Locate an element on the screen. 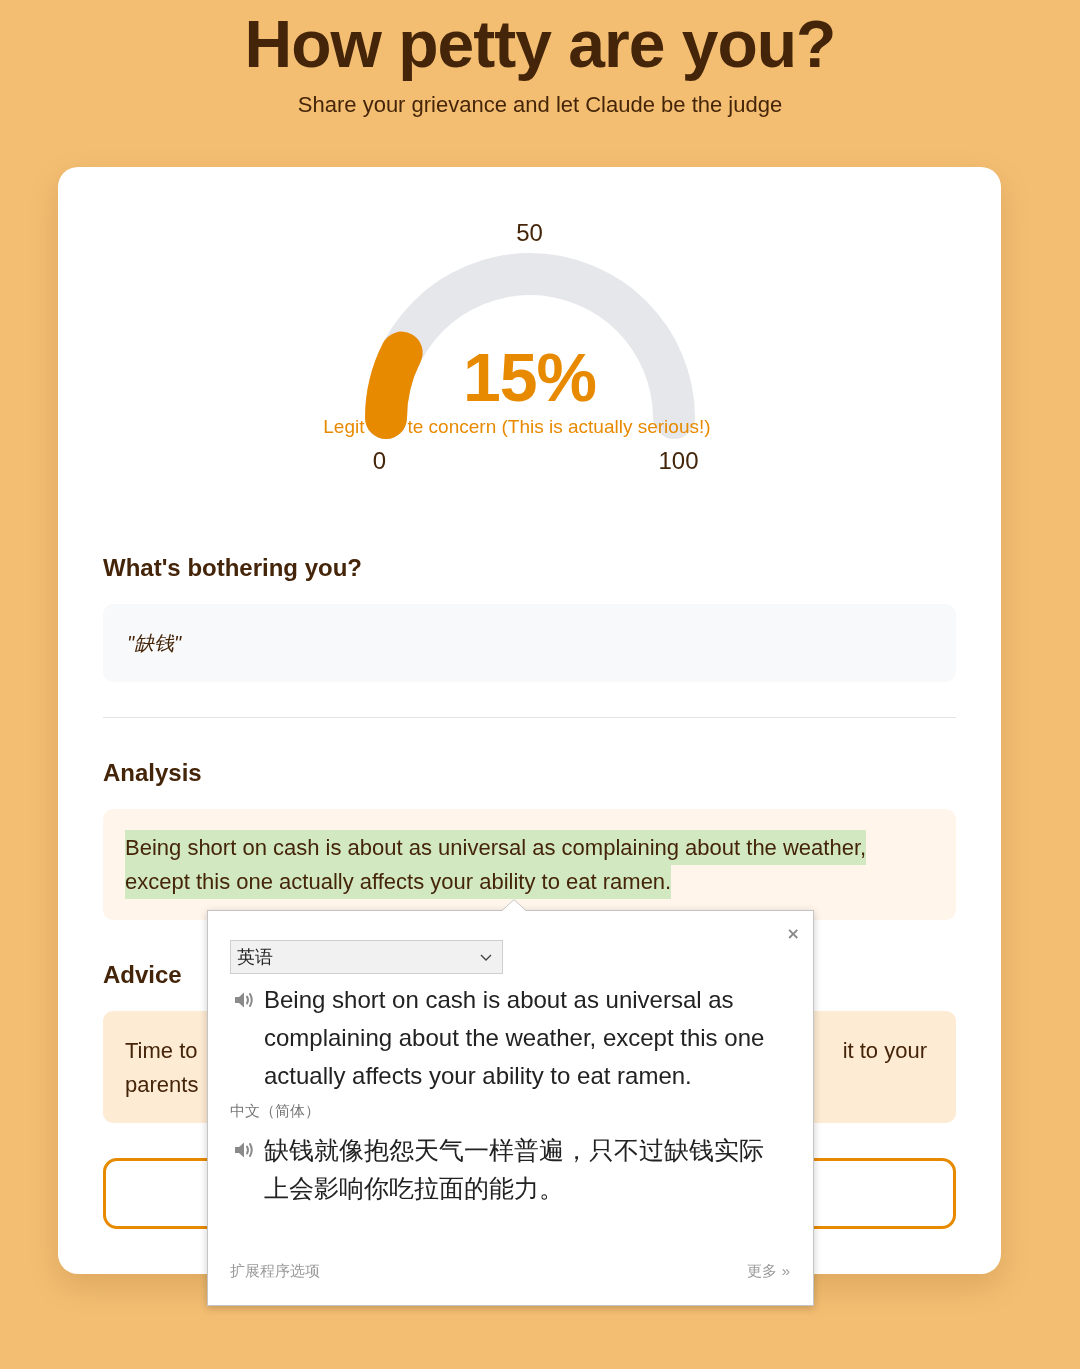 The image size is (1080, 1369). grievance-quote: "缺钱" is located at coordinates (154, 643).